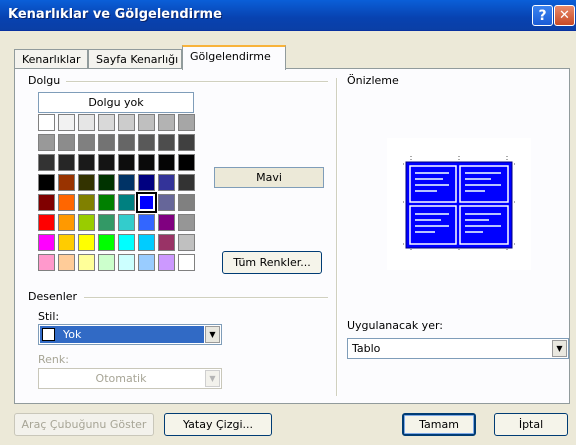  Describe the element at coordinates (130, 334) in the screenshot. I see `style-dropdown: Yok ▼` at that location.